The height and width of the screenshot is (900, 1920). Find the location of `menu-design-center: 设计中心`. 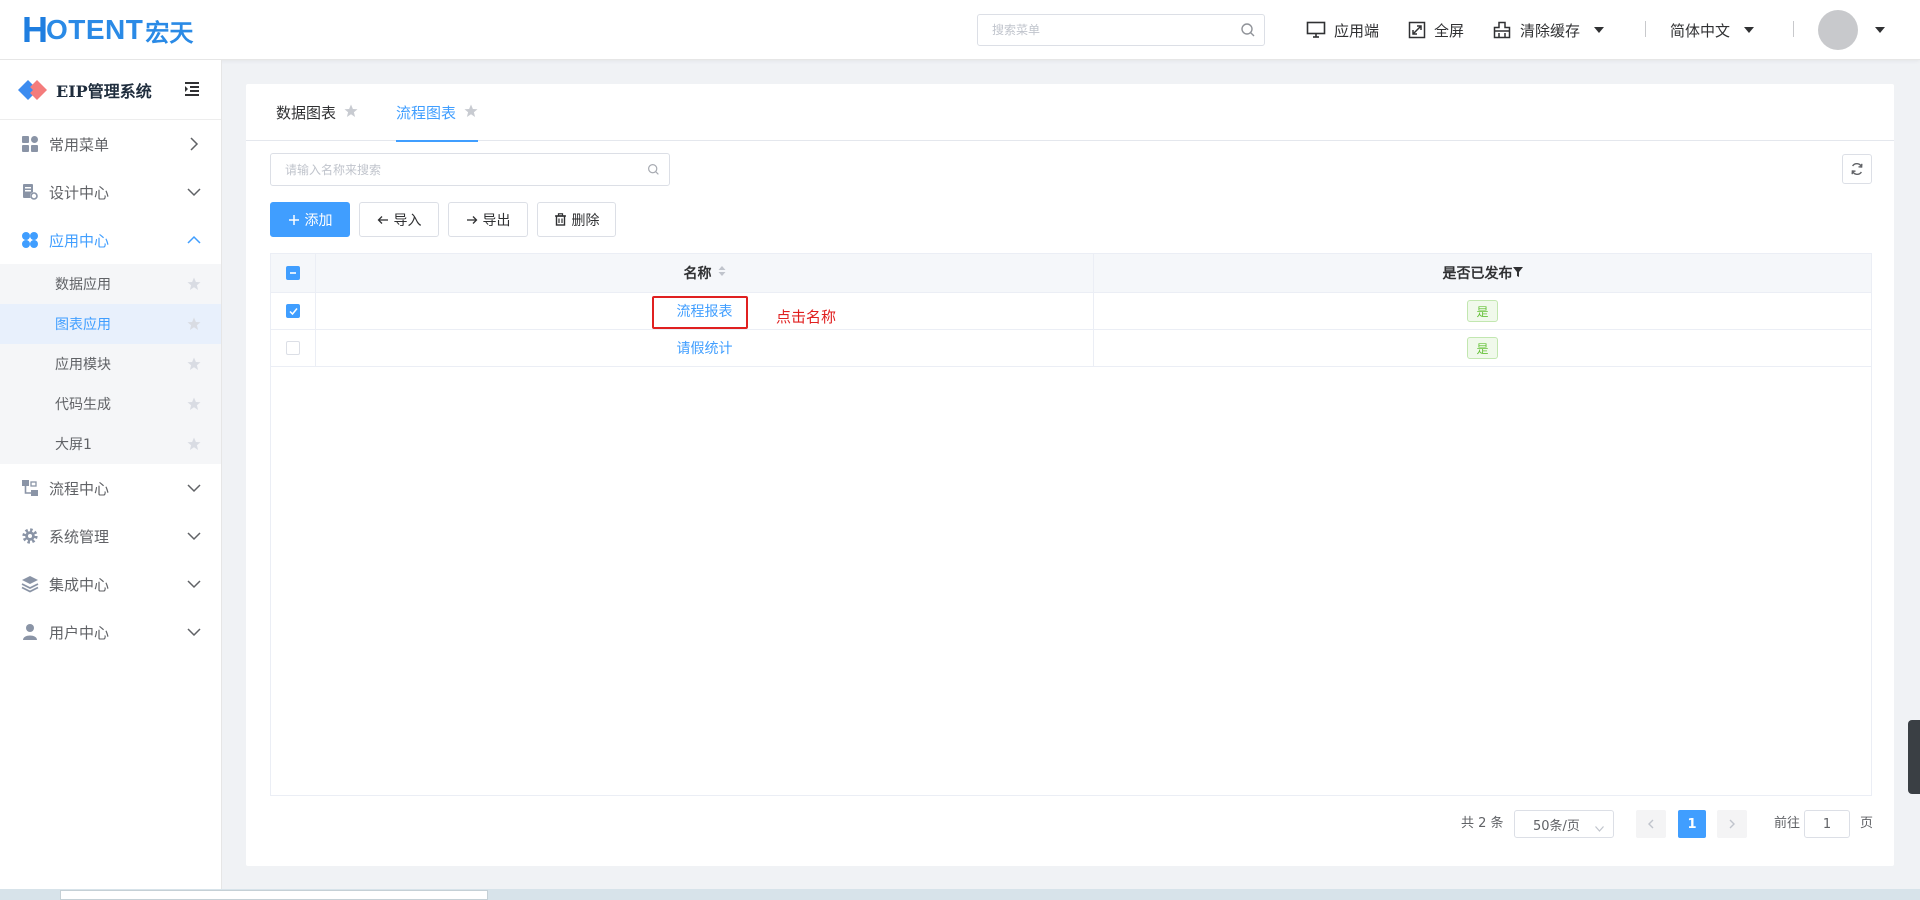

menu-design-center: 设计中心 is located at coordinates (110, 192).